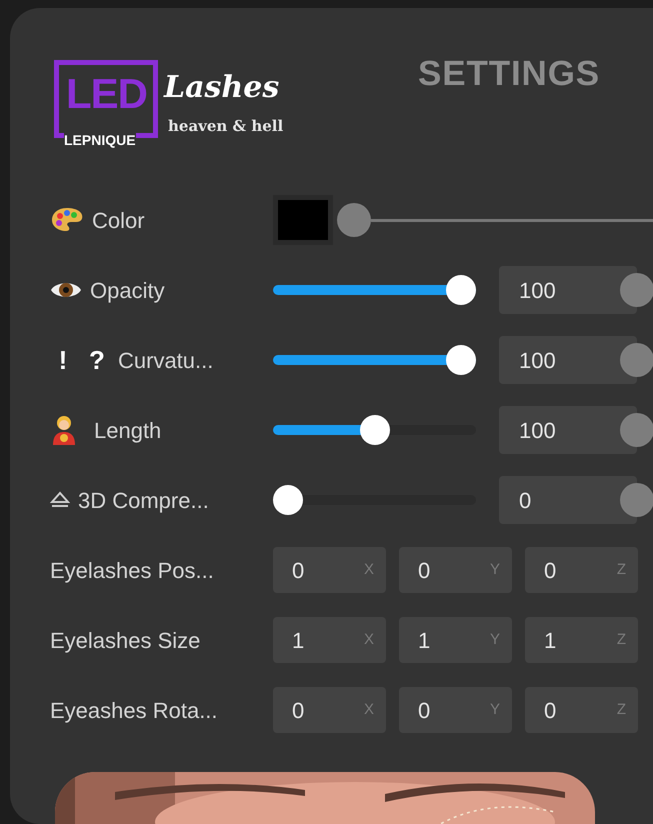 Image resolution: width=653 pixels, height=824 pixels. Describe the element at coordinates (106, 94) in the screenshot. I see `logo-mark: LED` at that location.